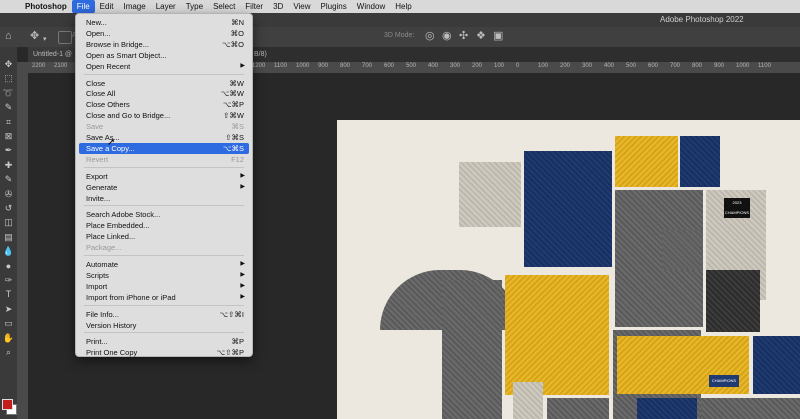 This screenshot has width=800, height=419. I want to click on menu-item-label: Print One Copy, so click(112, 353).